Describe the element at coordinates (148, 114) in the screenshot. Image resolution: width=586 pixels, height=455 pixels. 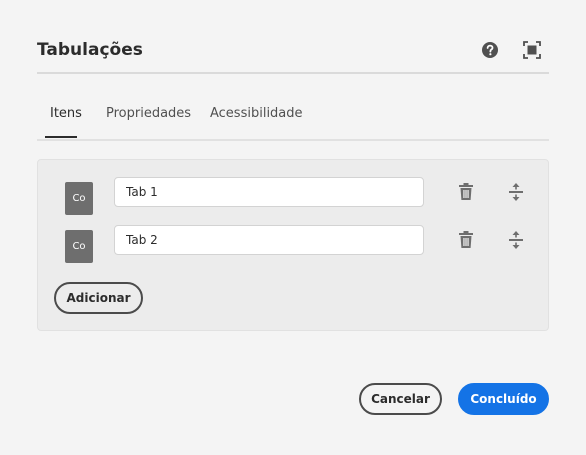
I see `tab-propriedades: Propriedades` at that location.